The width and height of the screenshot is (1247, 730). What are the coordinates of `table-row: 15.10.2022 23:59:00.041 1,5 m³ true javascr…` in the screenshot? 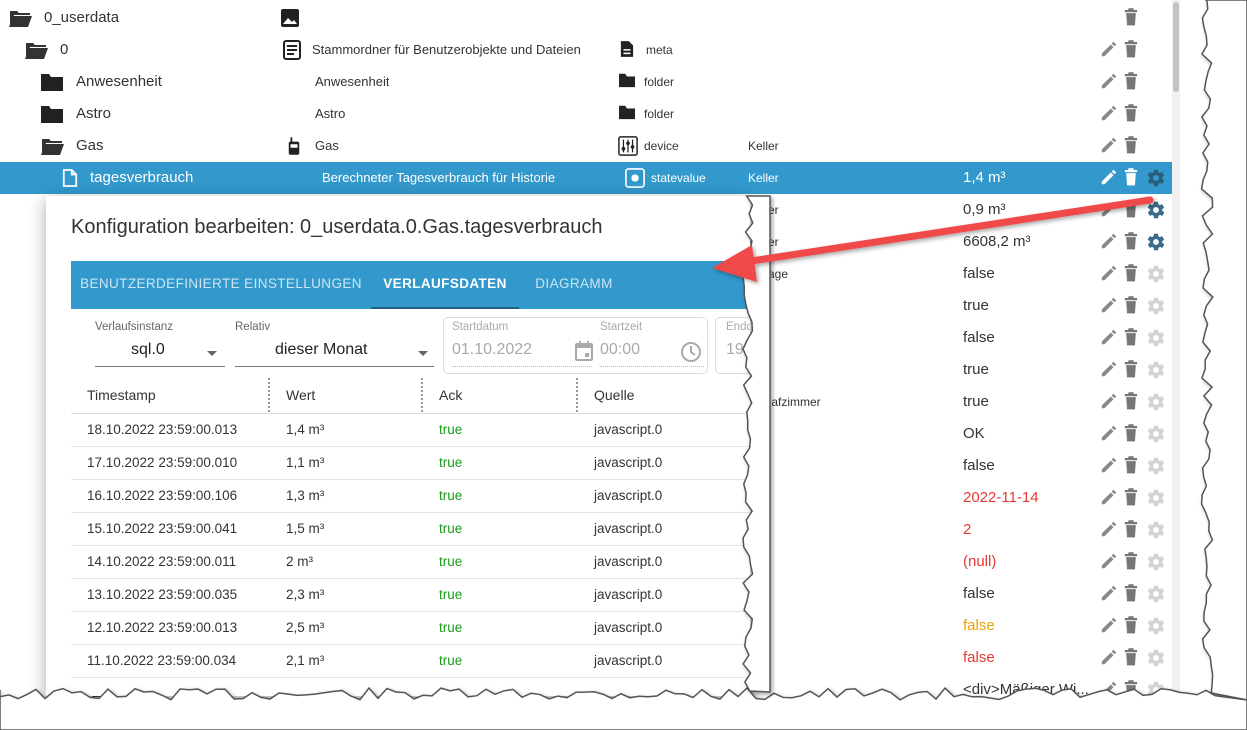 It's located at (410, 529).